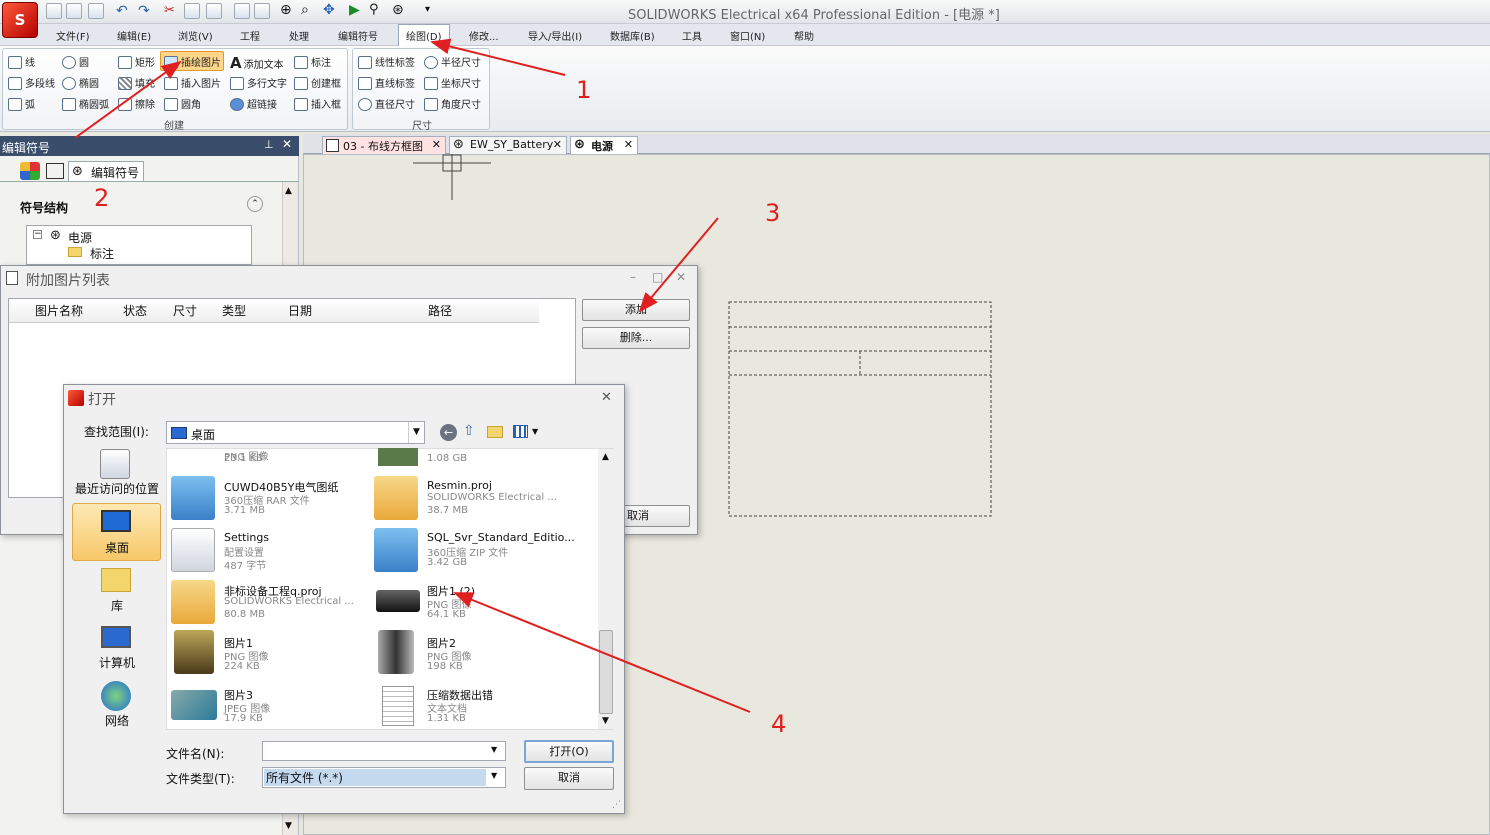 This screenshot has height=835, width=1490. I want to click on annotation-1: 1, so click(584, 90).